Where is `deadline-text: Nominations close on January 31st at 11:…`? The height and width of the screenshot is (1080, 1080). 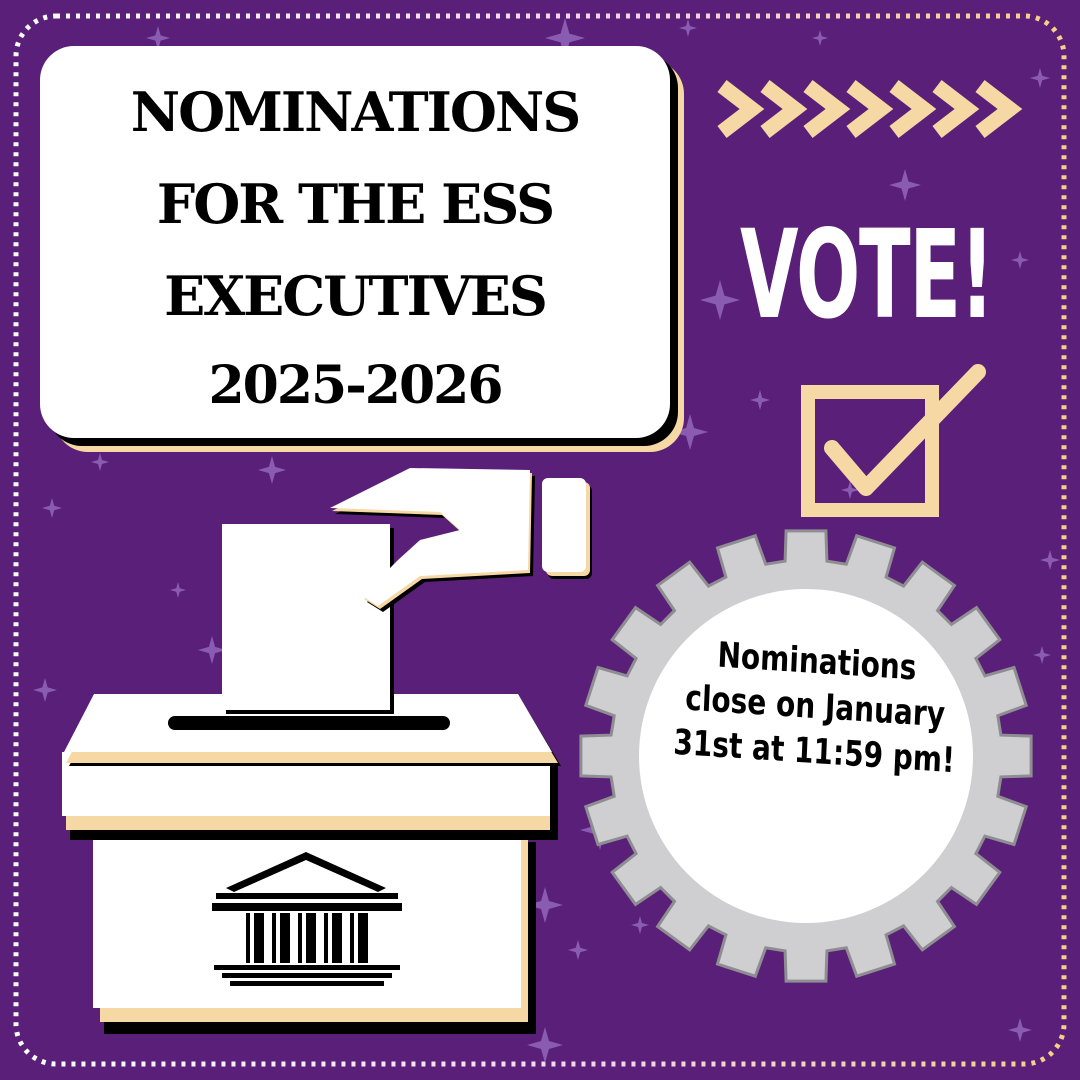
deadline-text: Nominations close on January 31st at 11:… is located at coordinates (814, 707).